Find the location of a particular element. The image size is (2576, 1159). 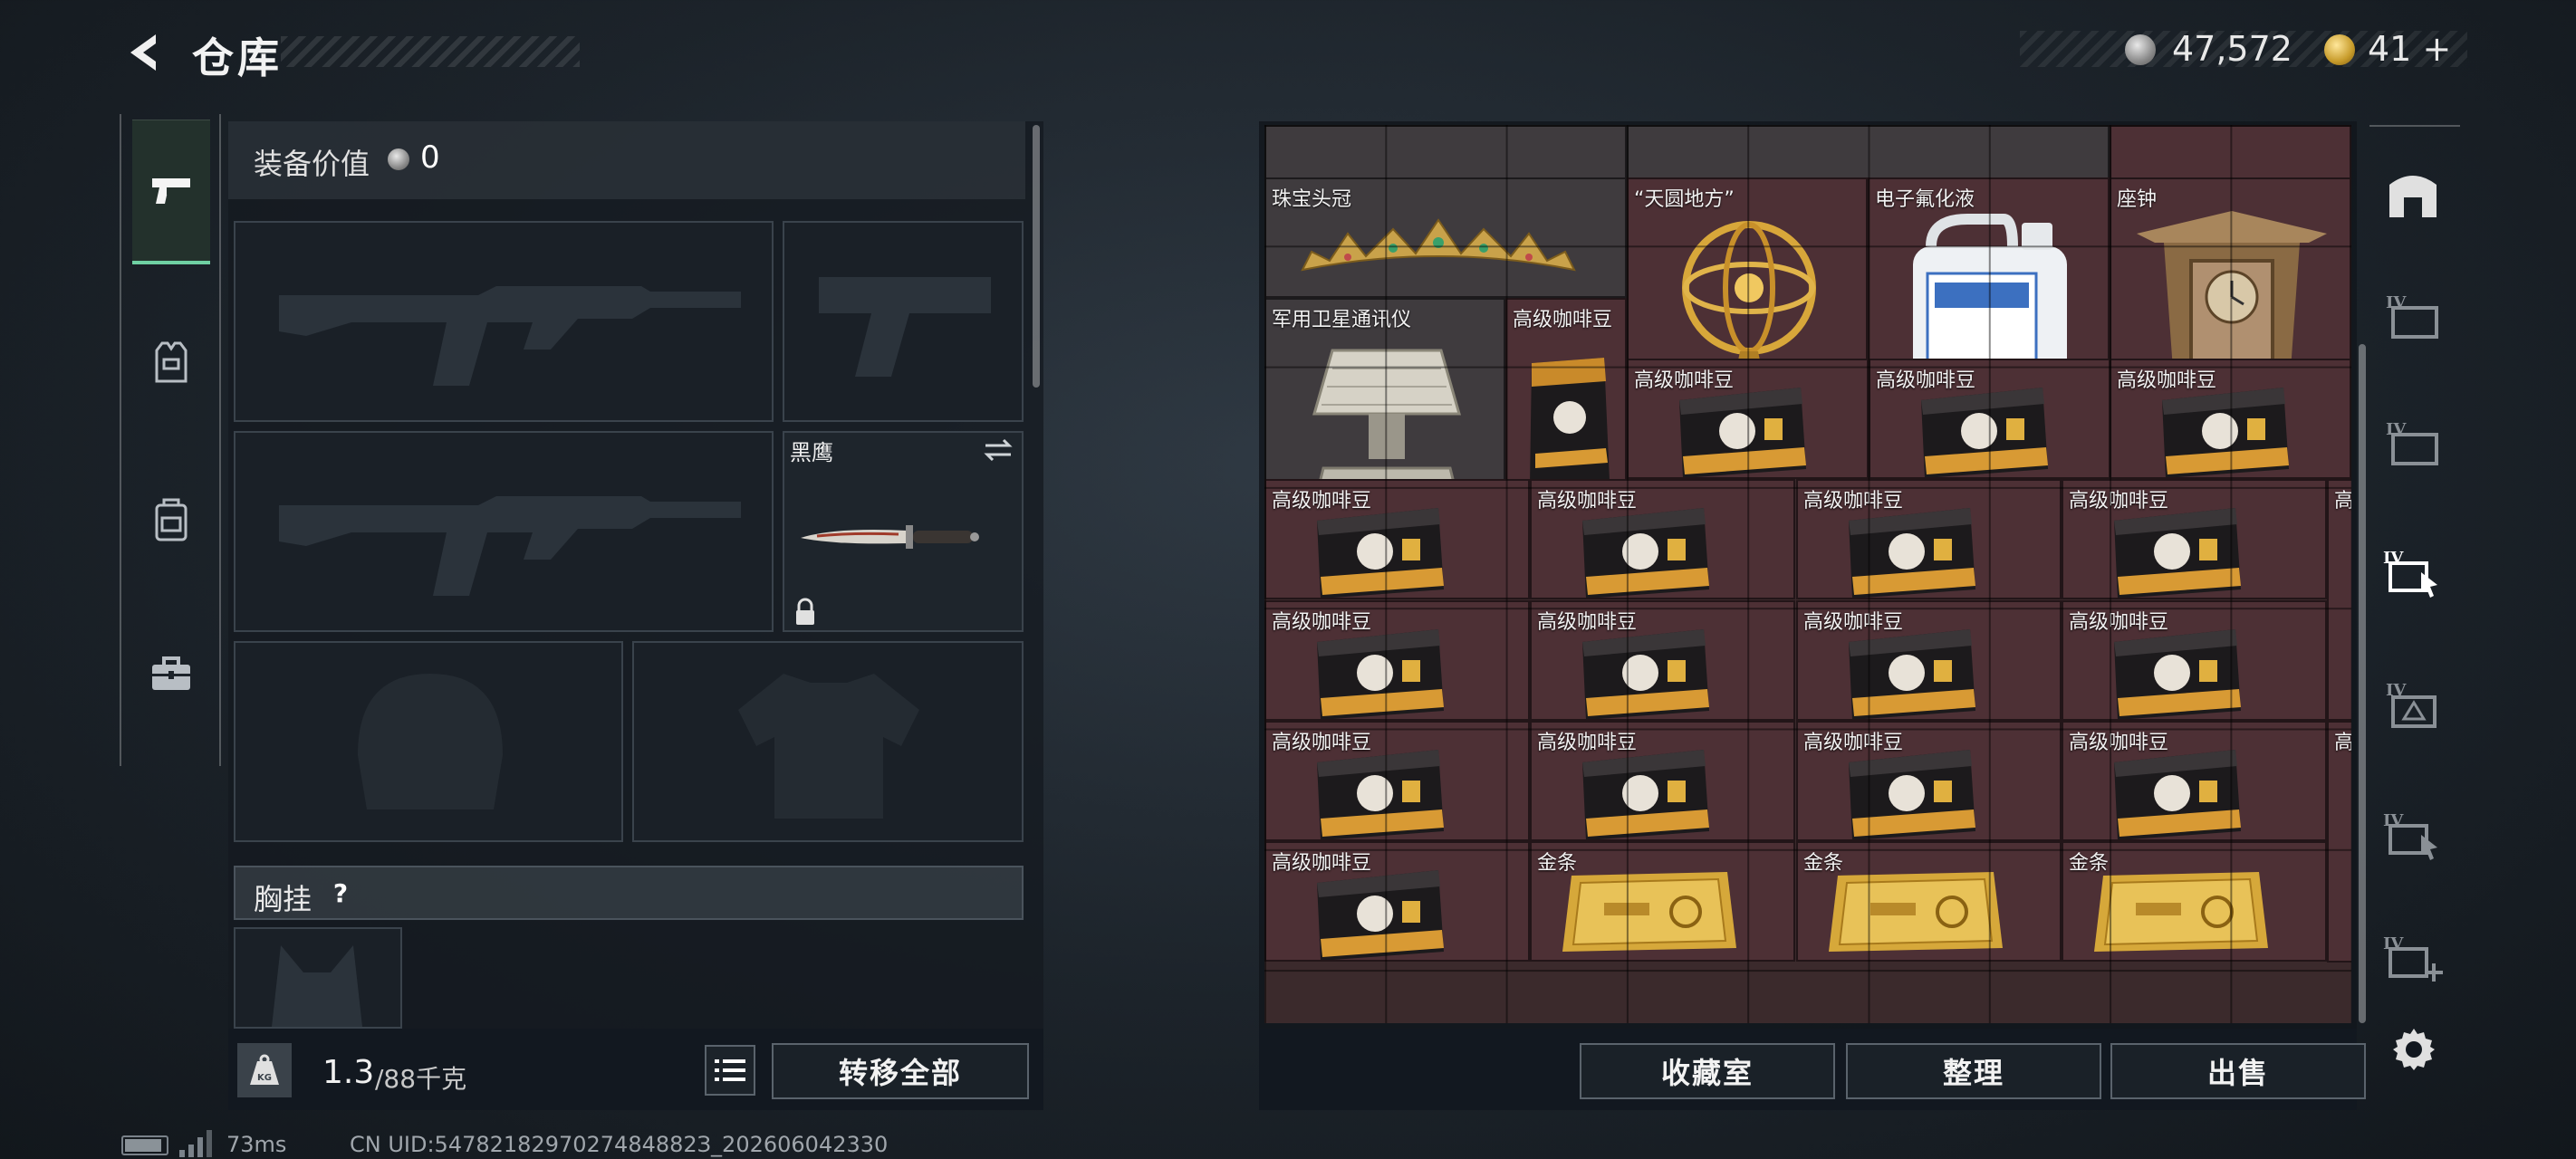

chevron-left-icon is located at coordinates (143, 52).